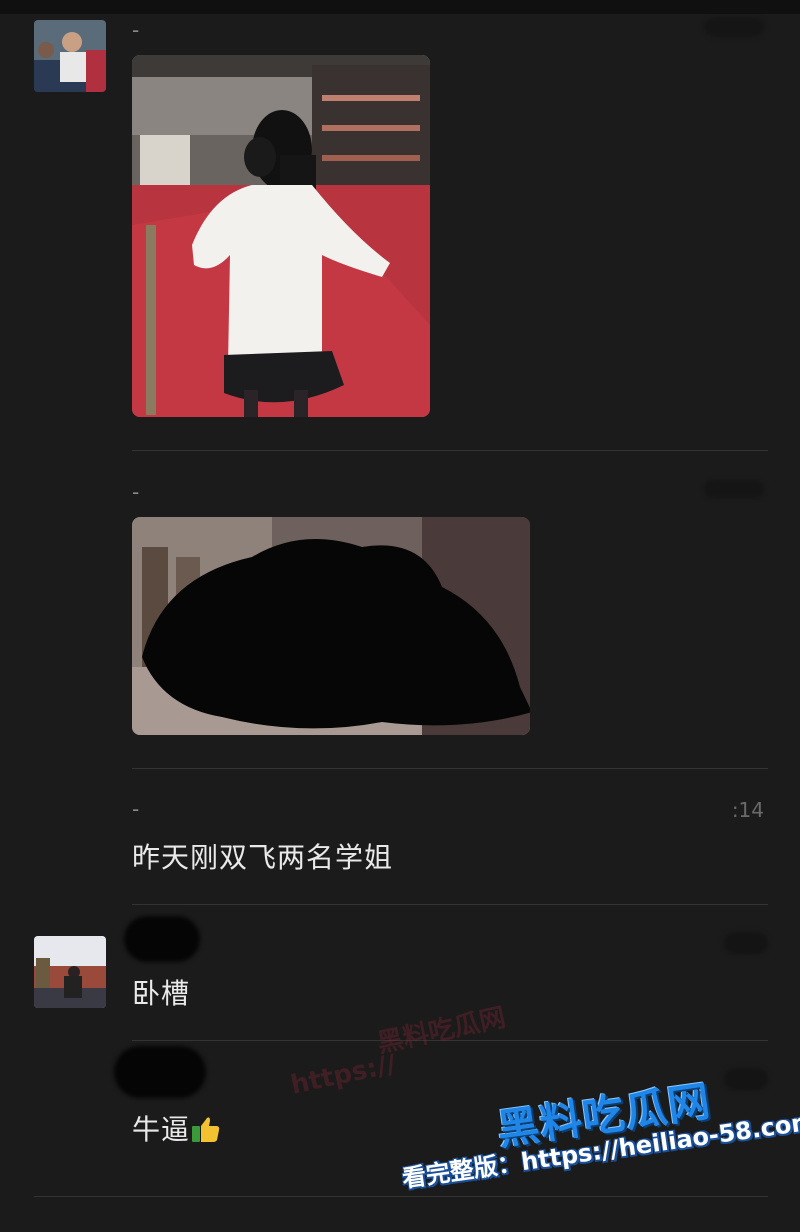 The width and height of the screenshot is (800, 1232). Describe the element at coordinates (400, 7) in the screenshot. I see `top-bar` at that location.